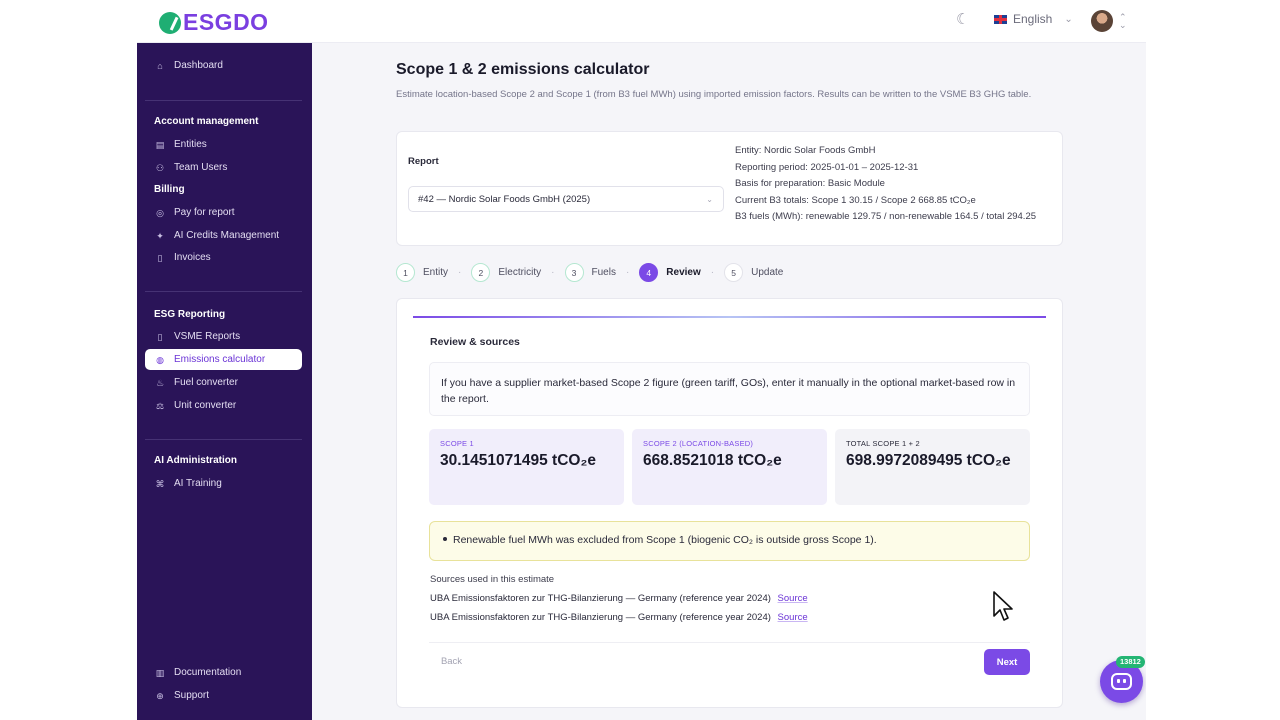 The width and height of the screenshot is (1280, 720). Describe the element at coordinates (526, 467) in the screenshot. I see `scope1-stat: SCOPE 1 30.1451071495 tCO₂e` at that location.